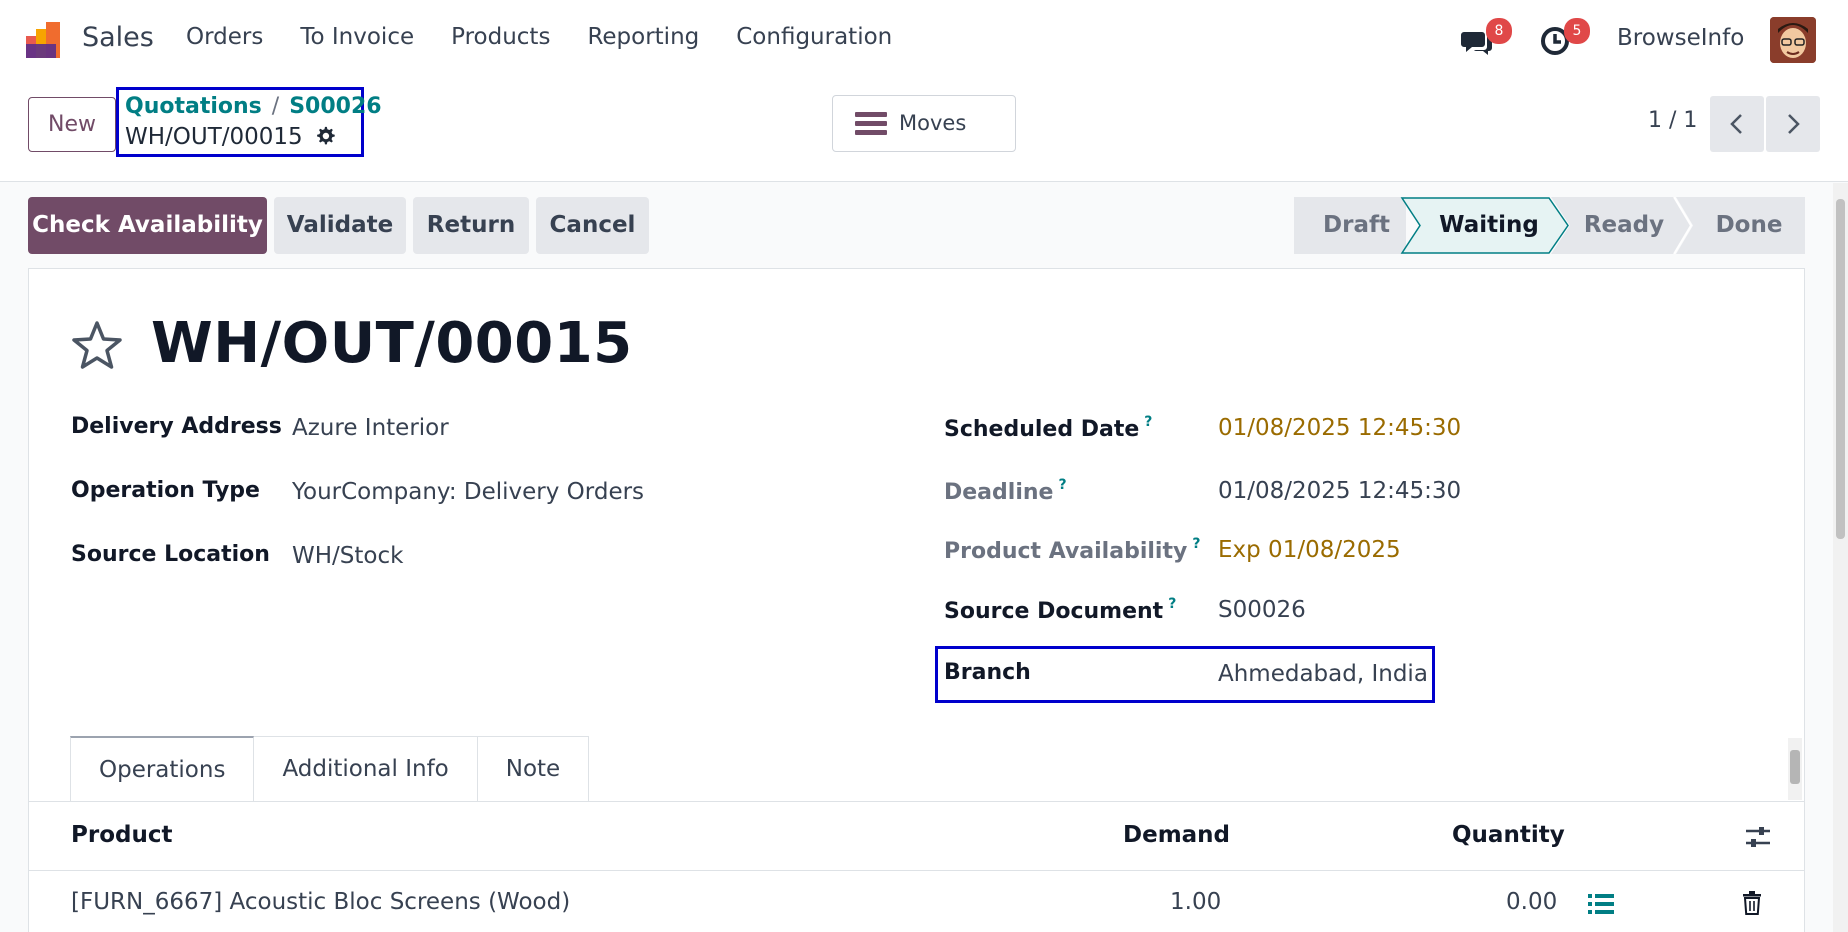  Describe the element at coordinates (162, 769) in the screenshot. I see `tab-operations: Operations` at that location.